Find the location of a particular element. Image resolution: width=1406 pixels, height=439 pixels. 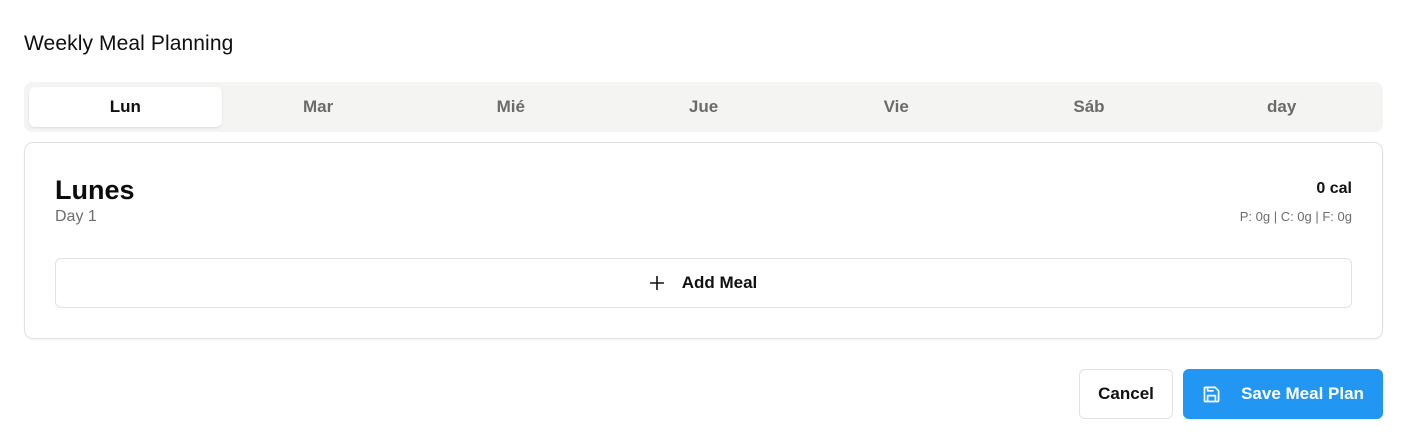

calorie-total: 0 cal is located at coordinates (1334, 188).